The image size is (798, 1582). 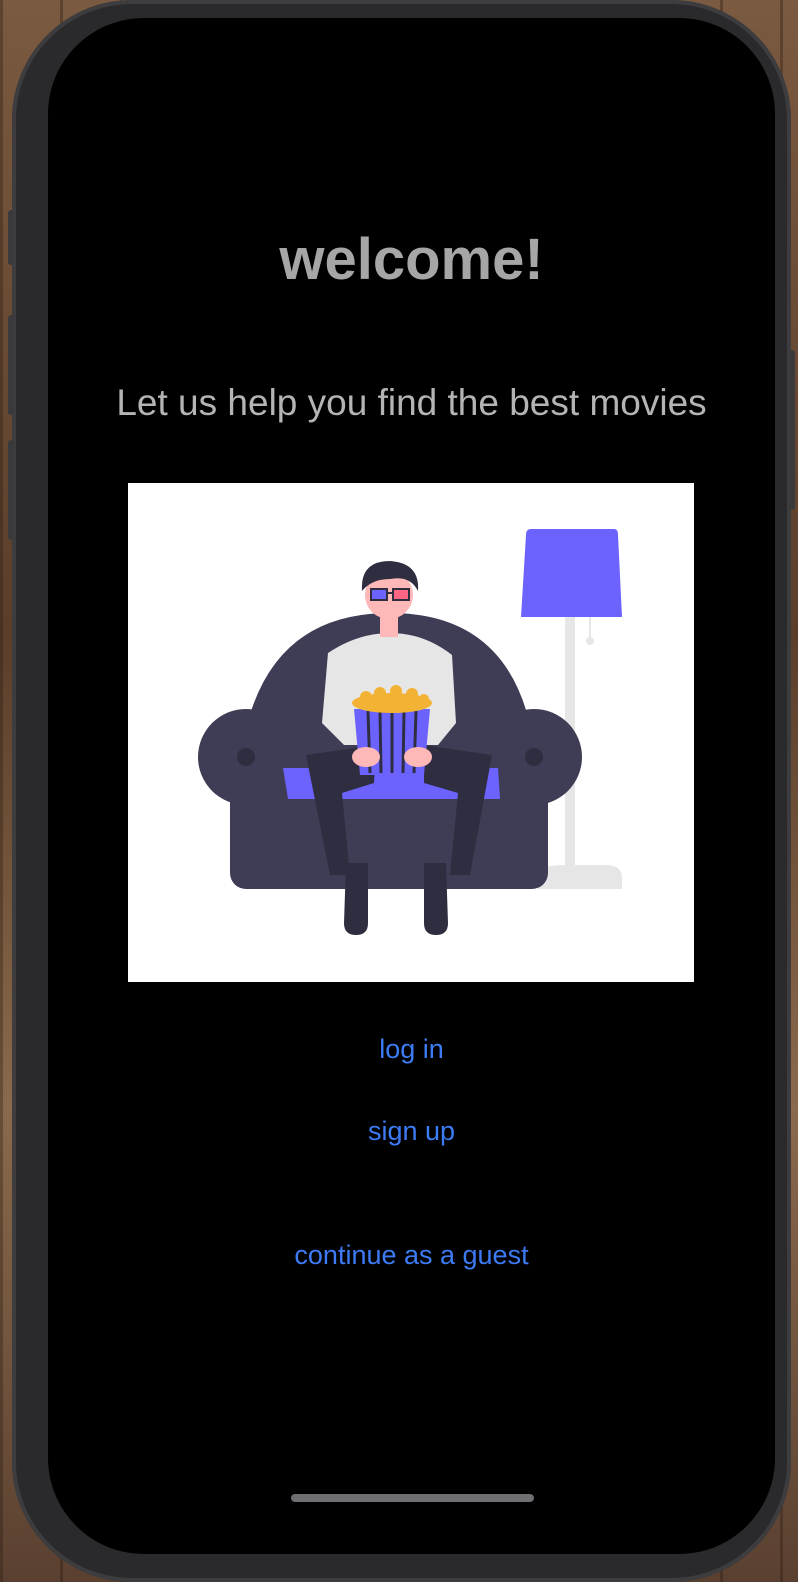 I want to click on welcome-subtitle: Let us help you find the best movies, so click(x=411, y=402).